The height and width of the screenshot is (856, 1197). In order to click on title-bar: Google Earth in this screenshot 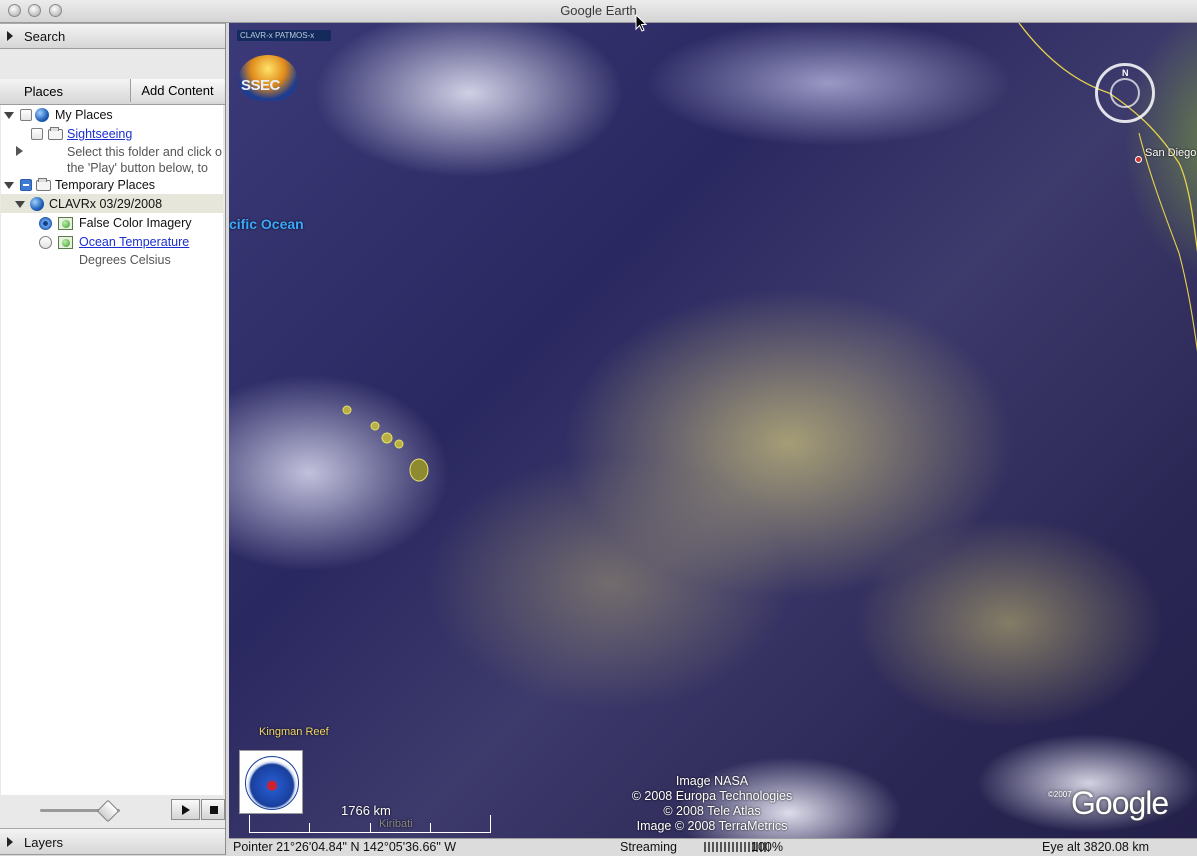, I will do `click(598, 11)`.